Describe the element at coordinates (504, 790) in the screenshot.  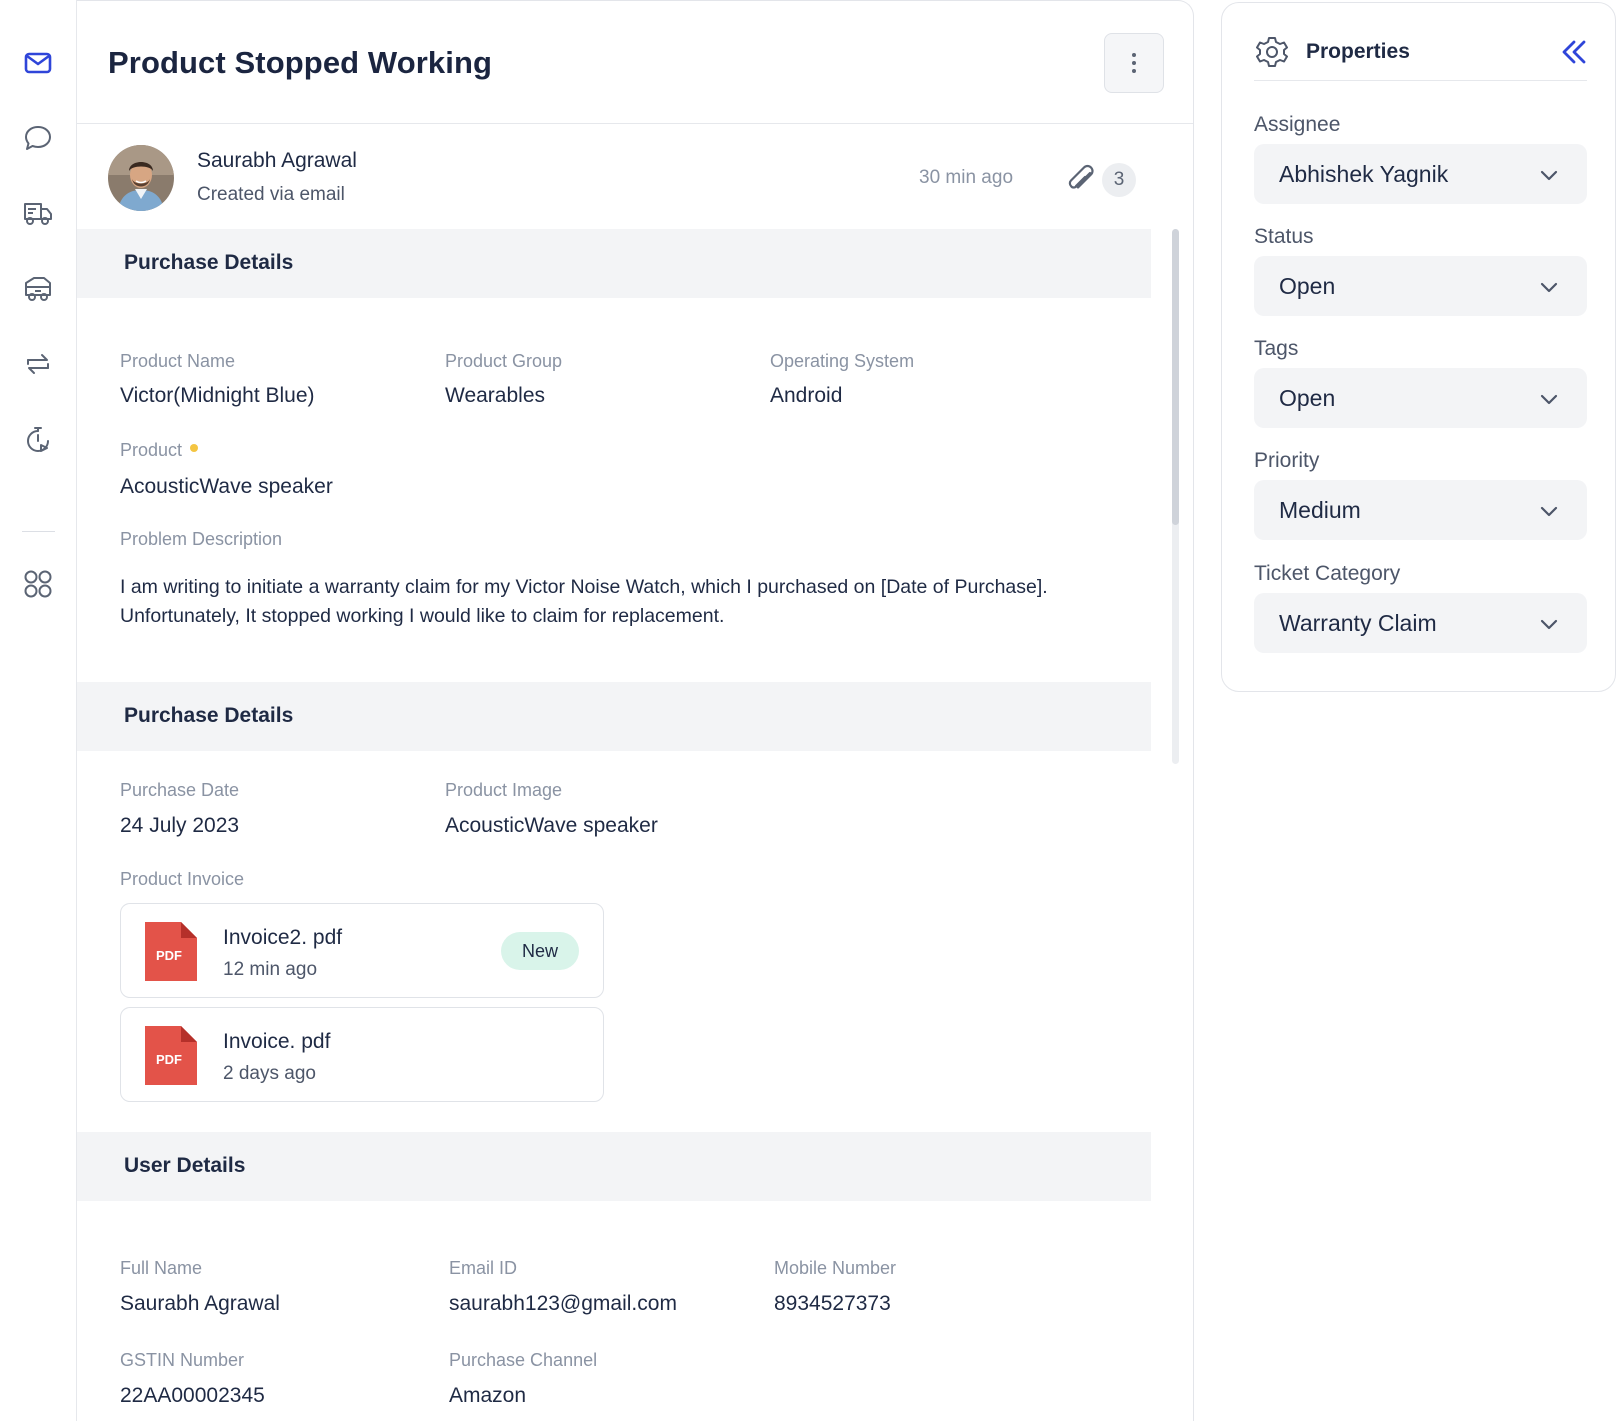
I see `product-image-label: Product Image` at that location.